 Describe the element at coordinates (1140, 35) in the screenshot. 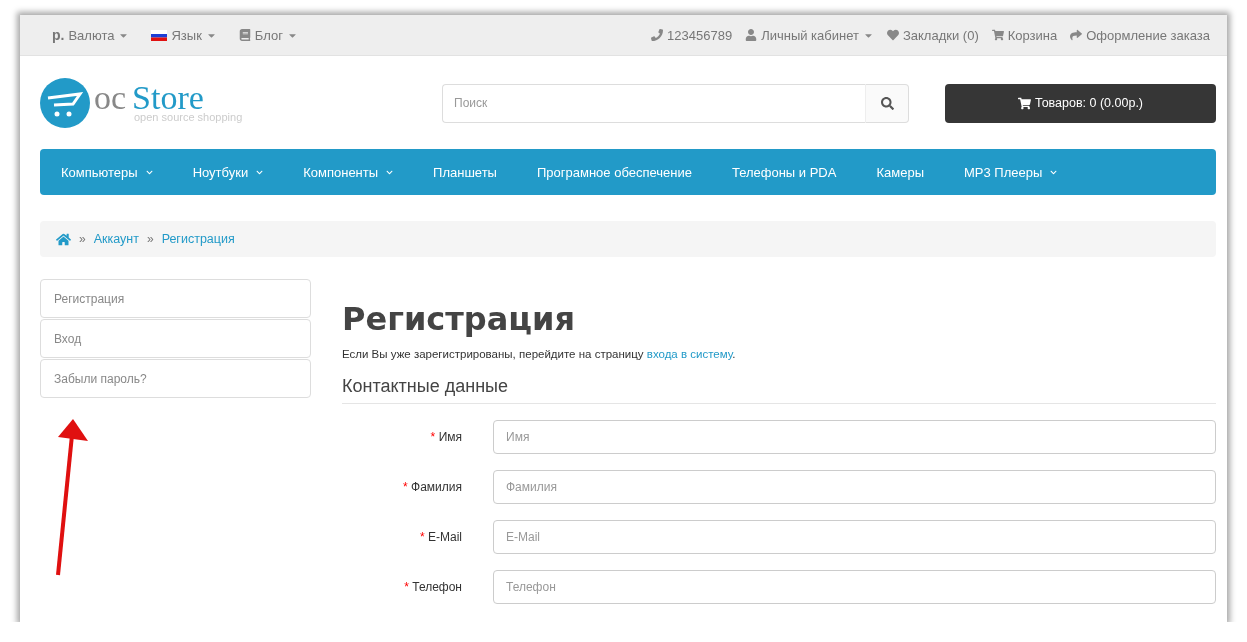

I see `top-link: Оформление заказа` at that location.